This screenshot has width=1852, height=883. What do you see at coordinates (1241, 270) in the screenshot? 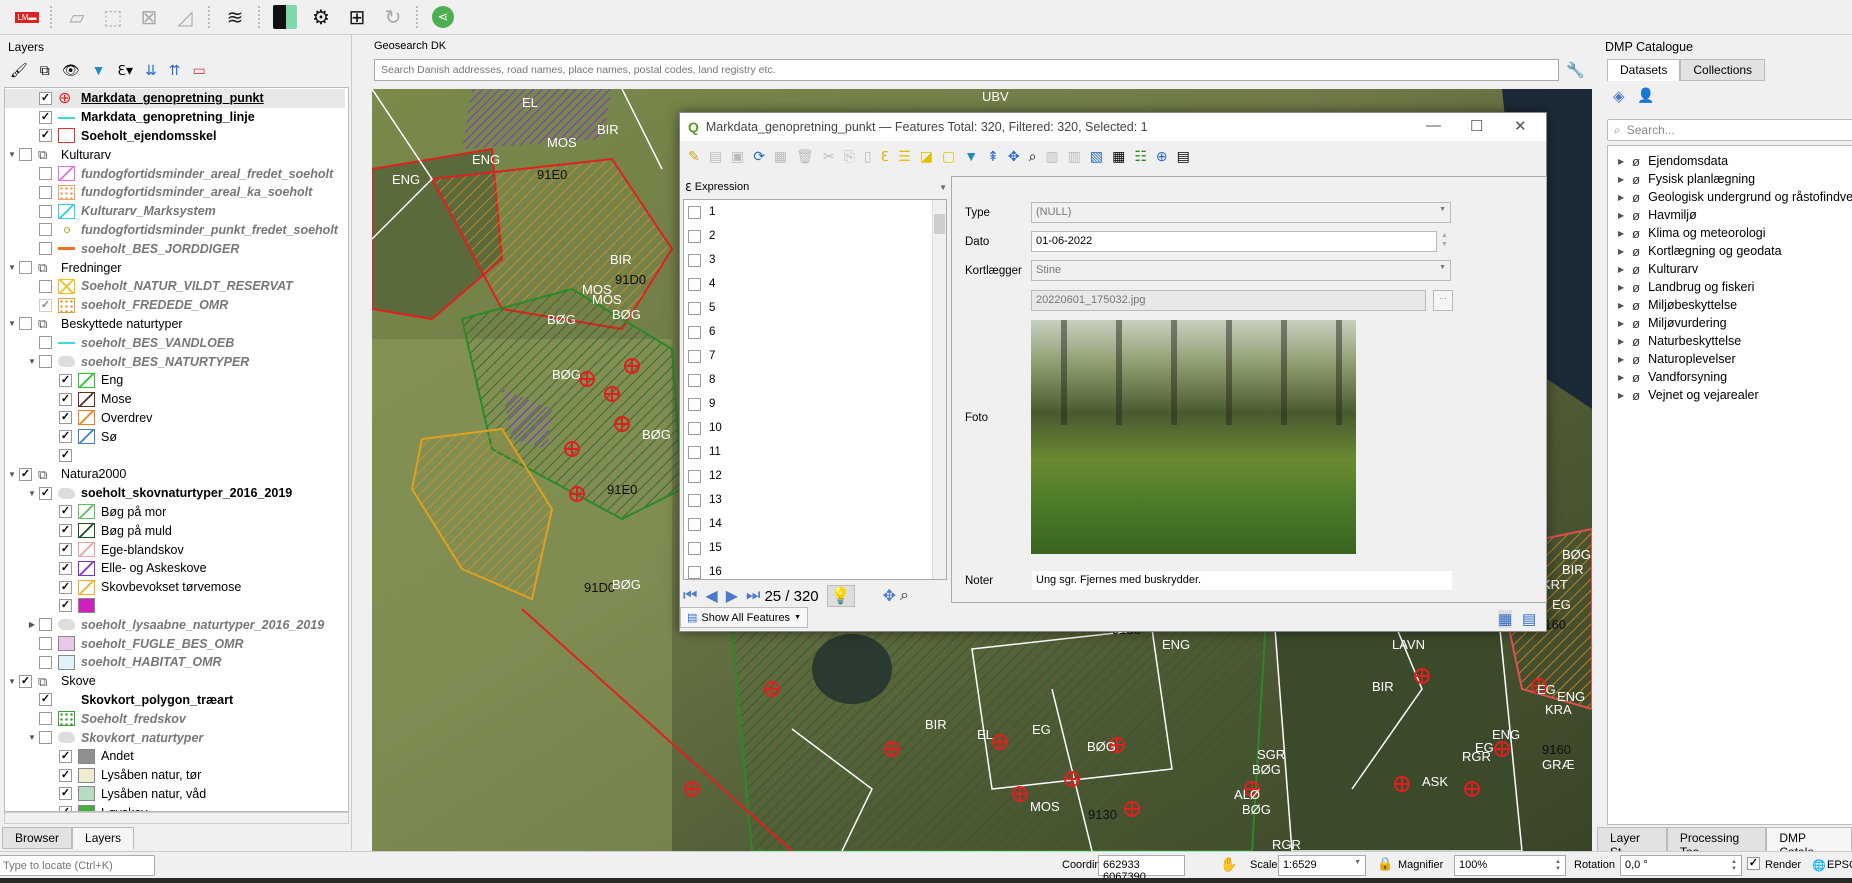
I see `kortlaegger-select: Stine ▼` at bounding box center [1241, 270].